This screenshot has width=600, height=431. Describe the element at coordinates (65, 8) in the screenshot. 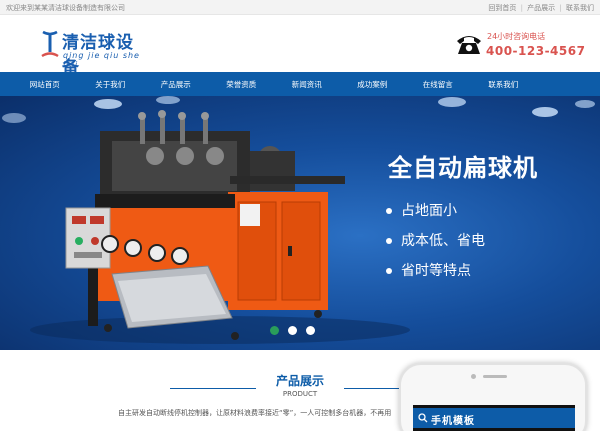

I see `welcome-text: 欢迎来到某某清洁球设备制造有限公司` at that location.